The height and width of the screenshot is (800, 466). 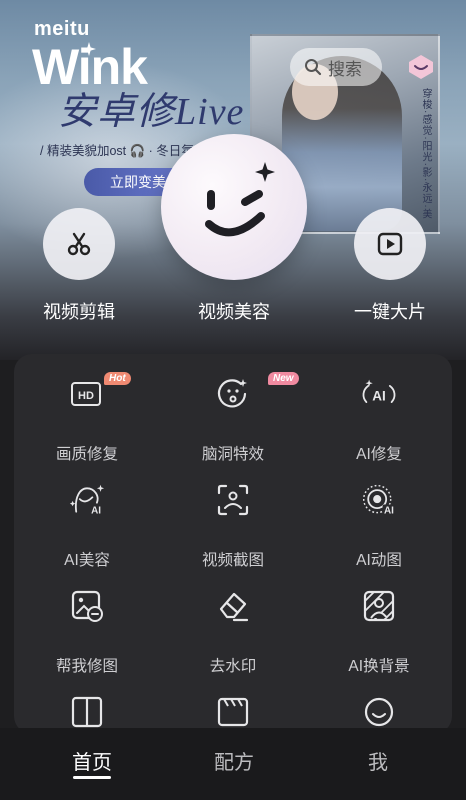 I want to click on screenshot-icon, so click(x=233, y=500).